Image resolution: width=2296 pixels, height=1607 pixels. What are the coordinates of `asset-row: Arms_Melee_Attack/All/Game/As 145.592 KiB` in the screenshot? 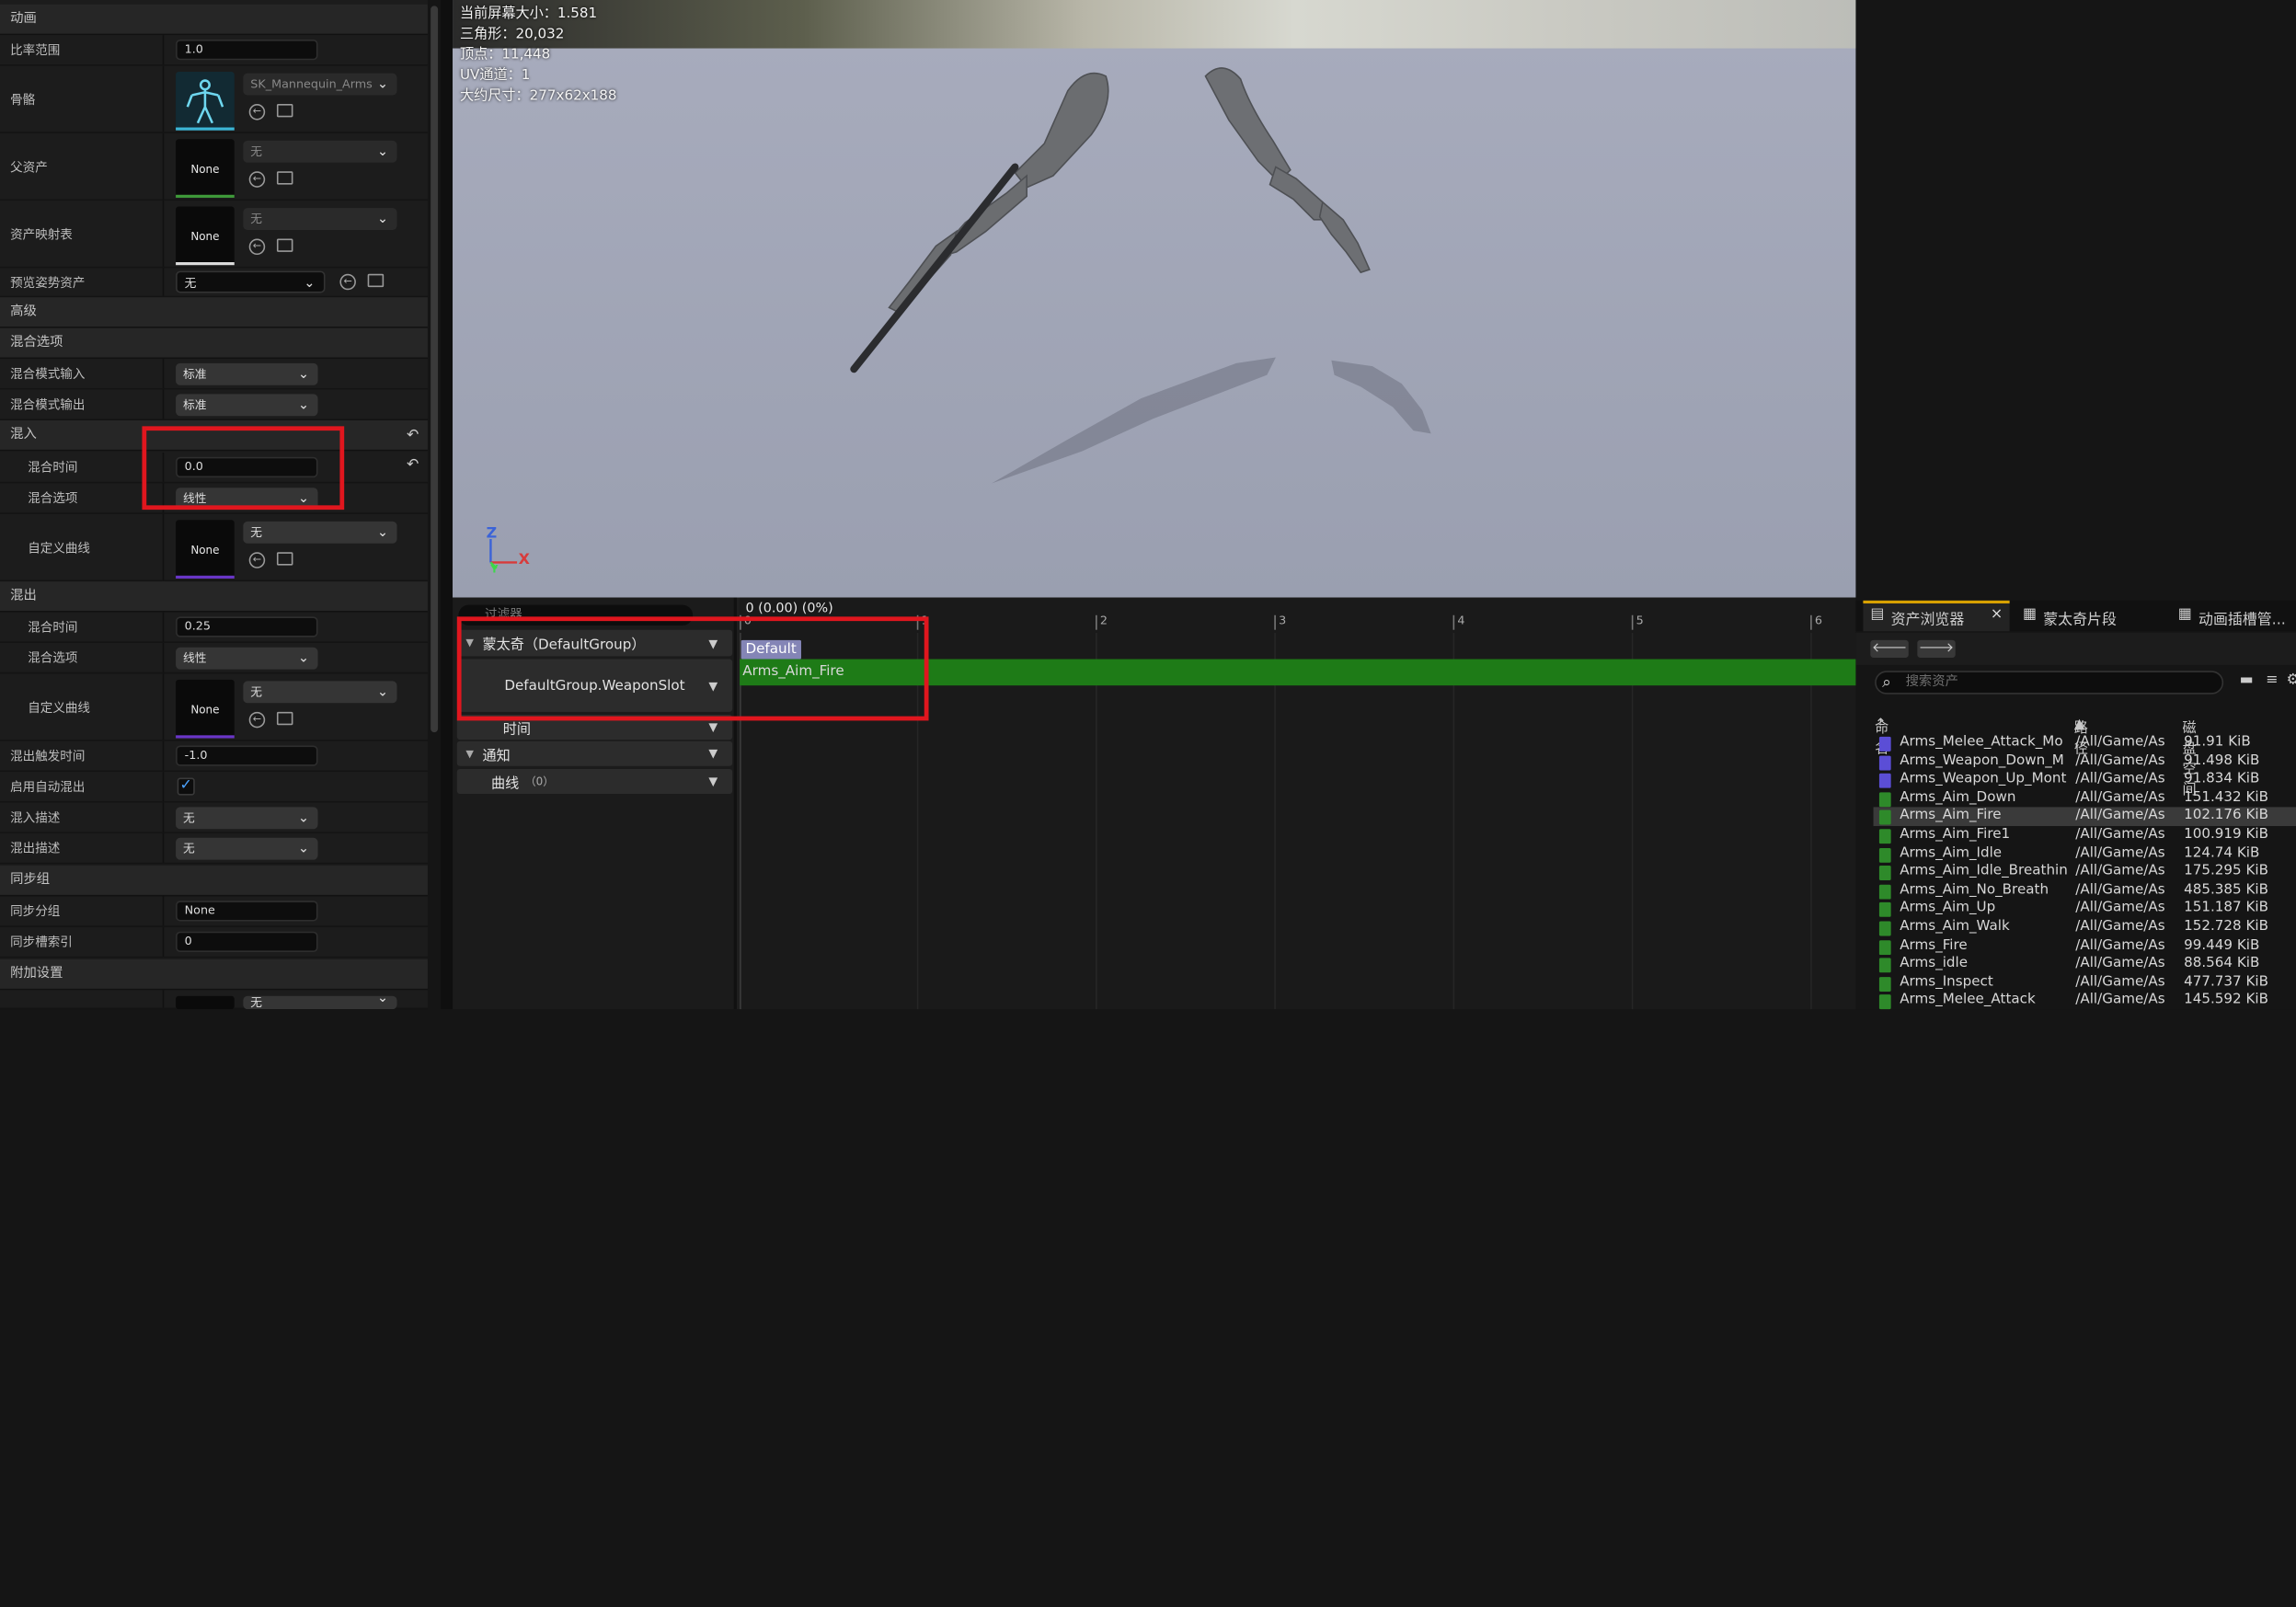 It's located at (2085, 1002).